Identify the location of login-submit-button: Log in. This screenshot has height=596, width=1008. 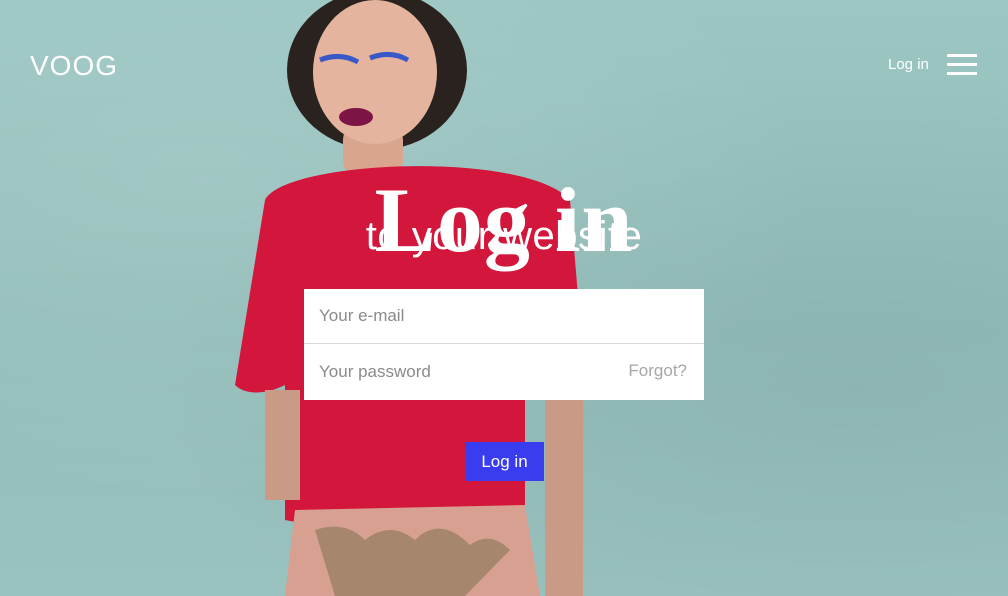
(504, 461).